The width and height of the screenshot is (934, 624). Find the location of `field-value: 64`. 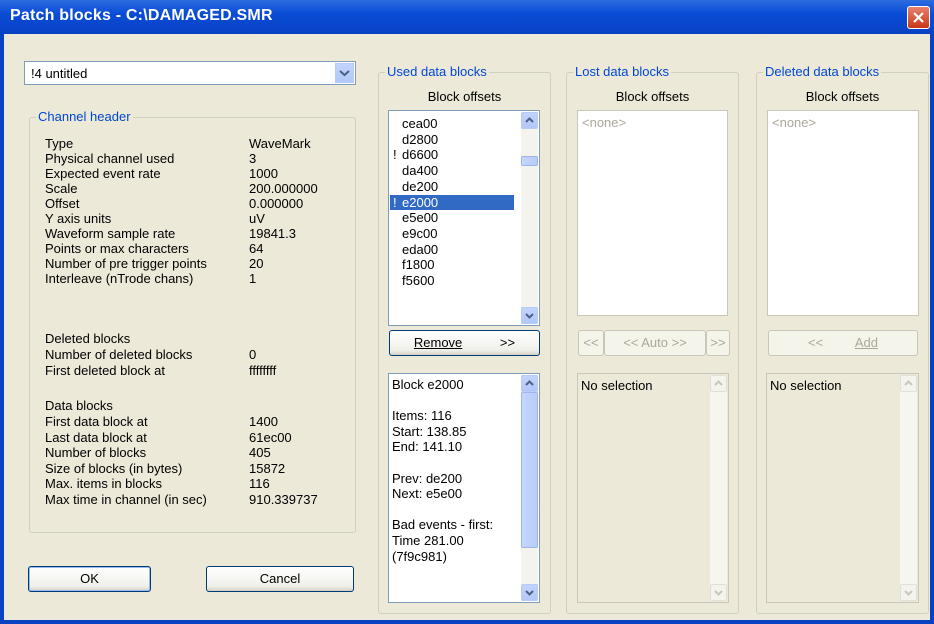

field-value: 64 is located at coordinates (256, 248).